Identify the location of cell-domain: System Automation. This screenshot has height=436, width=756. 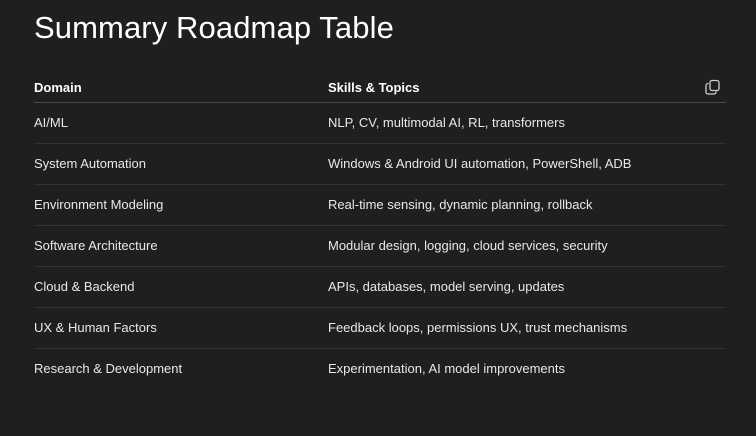
(90, 163).